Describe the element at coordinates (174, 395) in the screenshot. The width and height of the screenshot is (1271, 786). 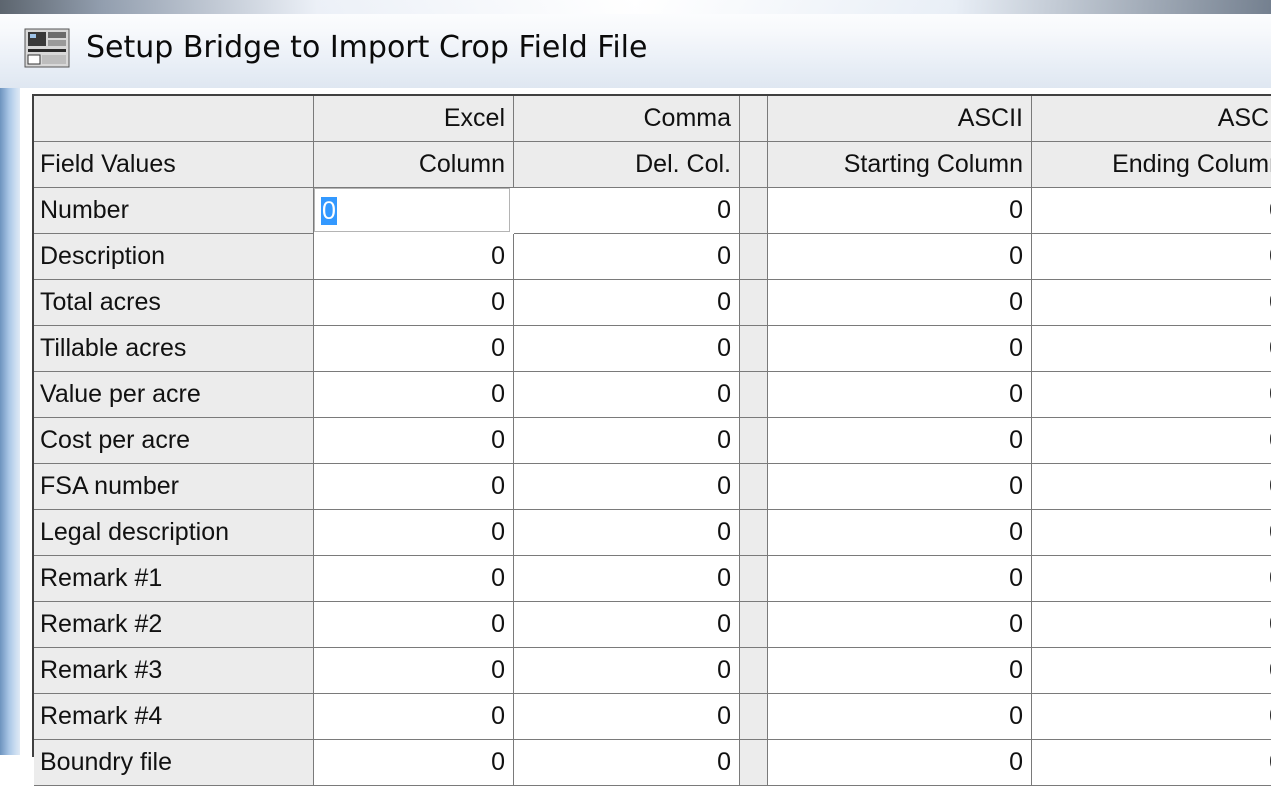
I see `row-label: Value per acre` at that location.